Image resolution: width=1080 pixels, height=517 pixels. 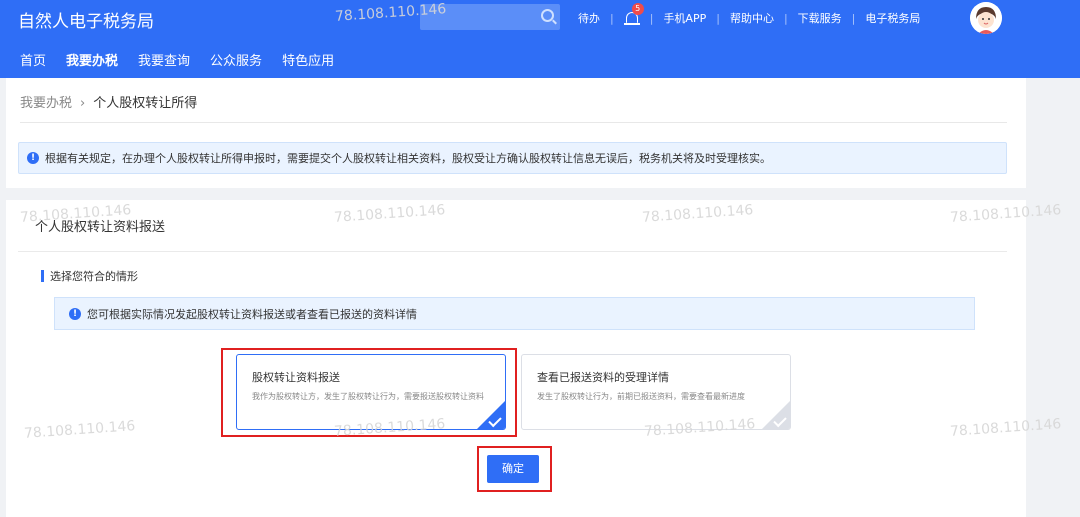 I want to click on main-nav: 首页 我要办税 我要查询 公众服务 特色应用, so click(x=172, y=62).